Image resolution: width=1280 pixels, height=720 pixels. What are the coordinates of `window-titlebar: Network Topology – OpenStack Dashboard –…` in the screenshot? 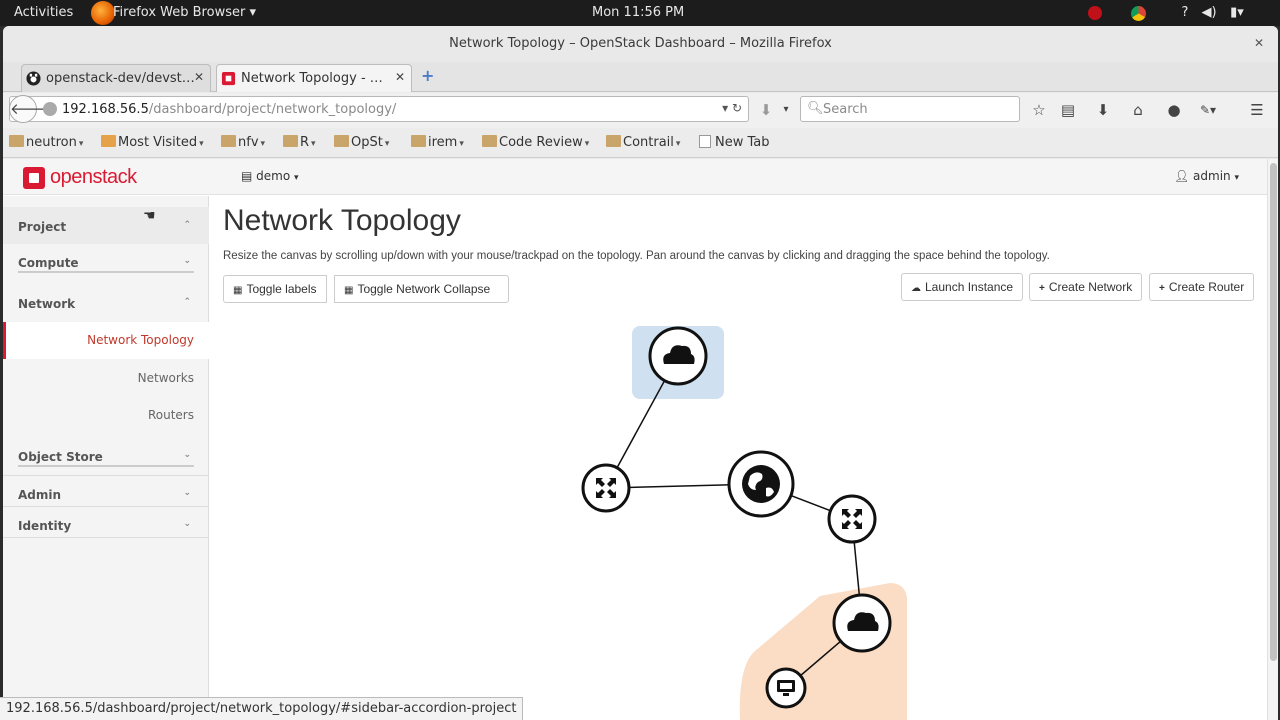 It's located at (640, 44).